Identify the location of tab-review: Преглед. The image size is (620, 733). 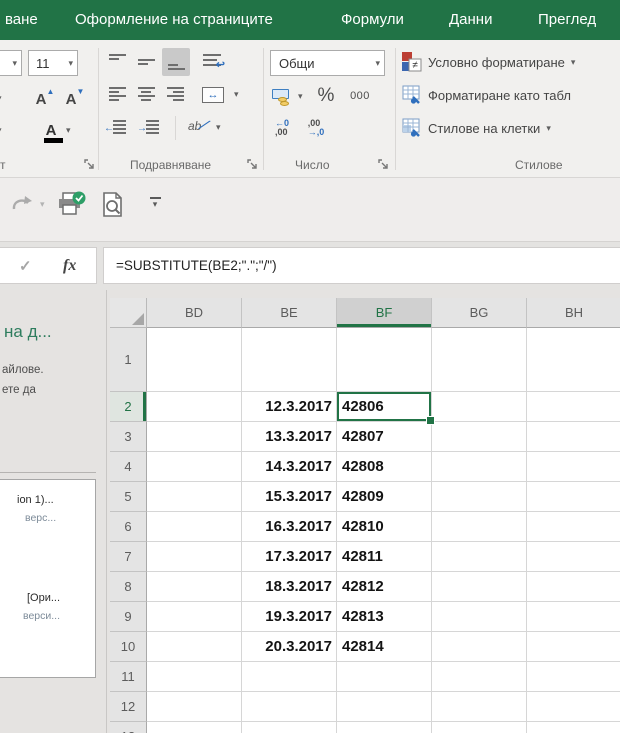
(567, 20).